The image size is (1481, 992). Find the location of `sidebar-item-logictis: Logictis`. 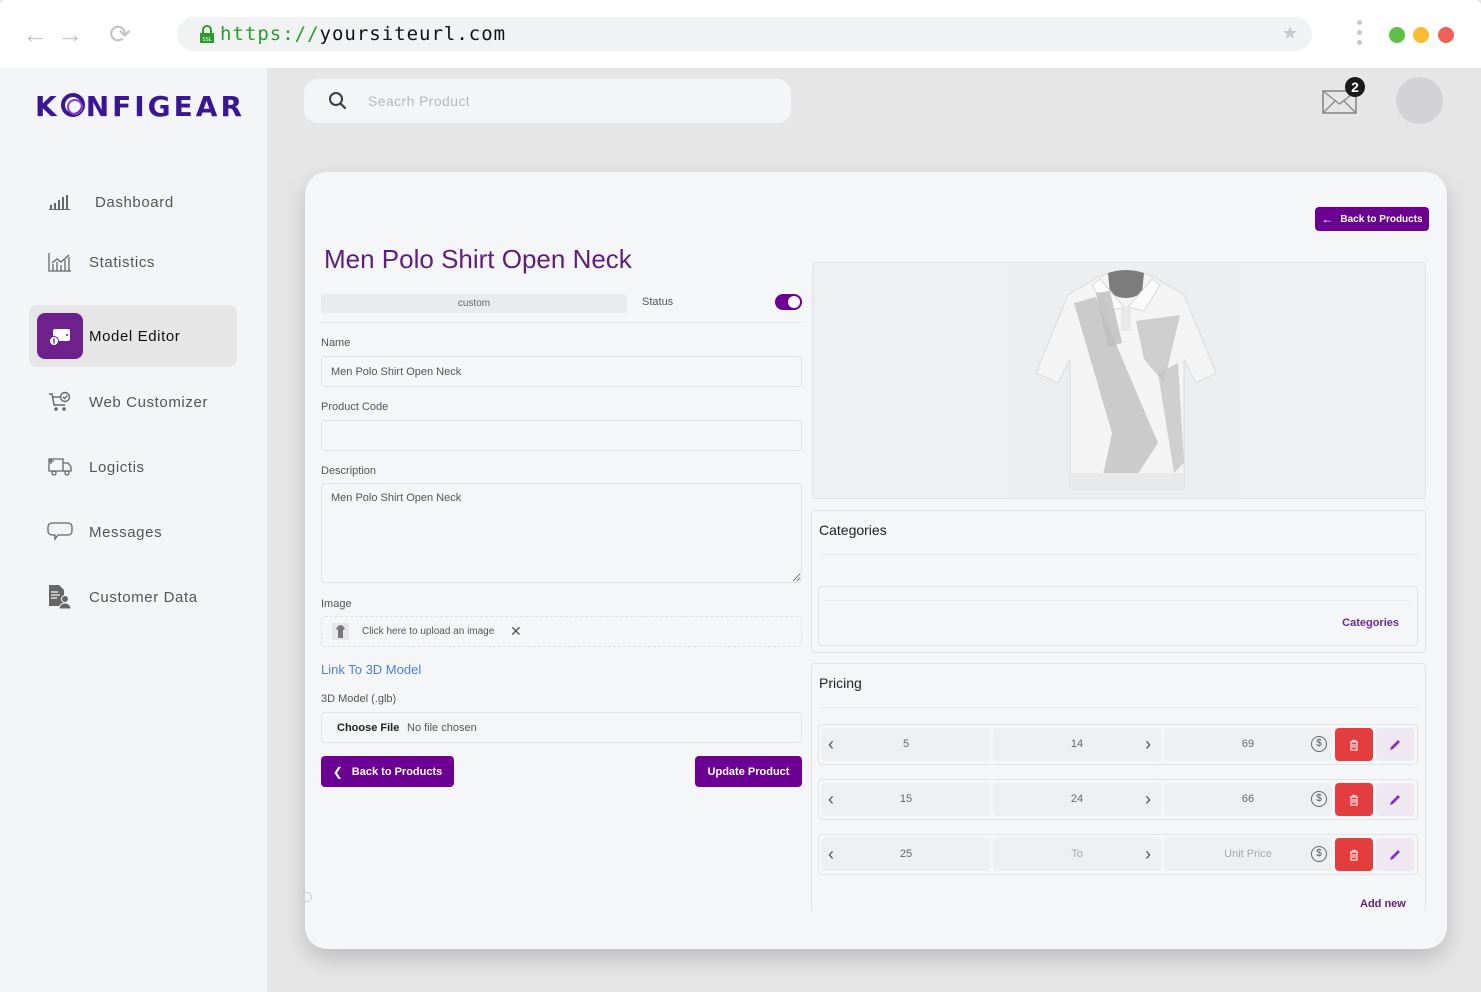

sidebar-item-logictis: Logictis is located at coordinates (133, 467).